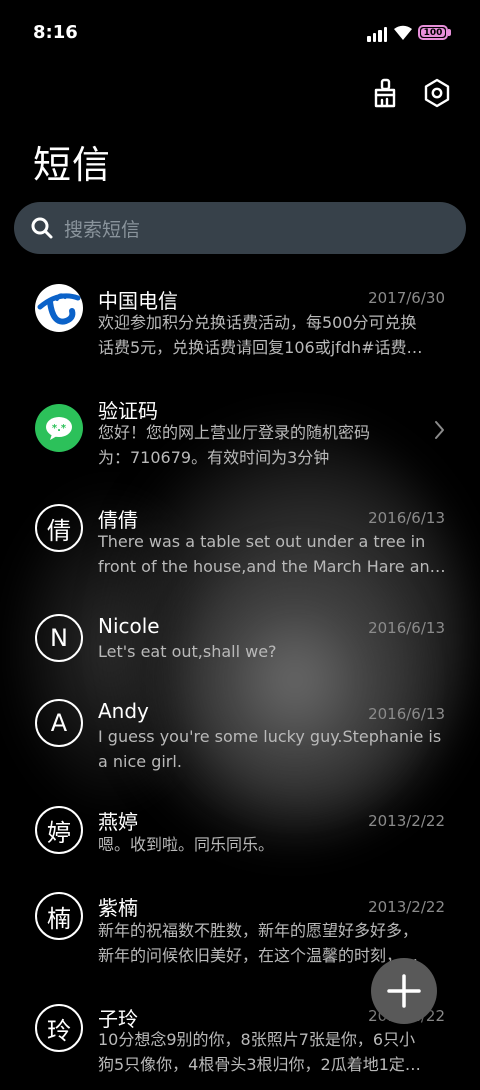 This screenshot has width=480, height=1090. I want to click on message-bubble-icon: *.*, so click(59, 428).